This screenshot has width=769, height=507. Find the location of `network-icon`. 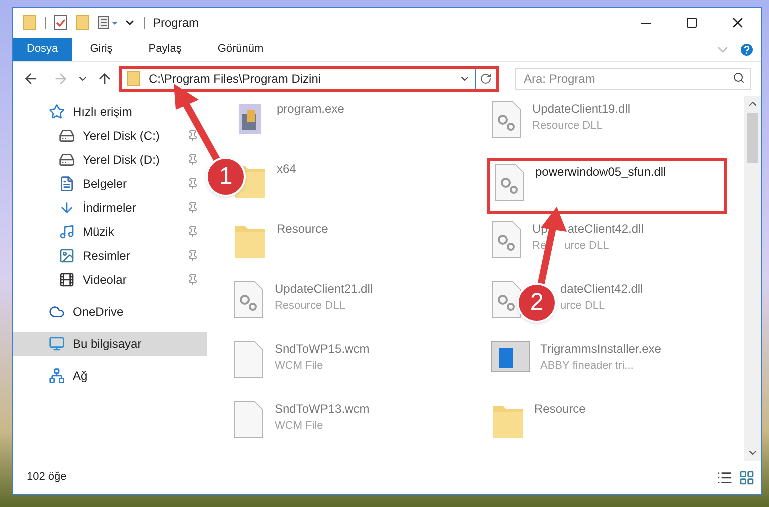

network-icon is located at coordinates (57, 376).